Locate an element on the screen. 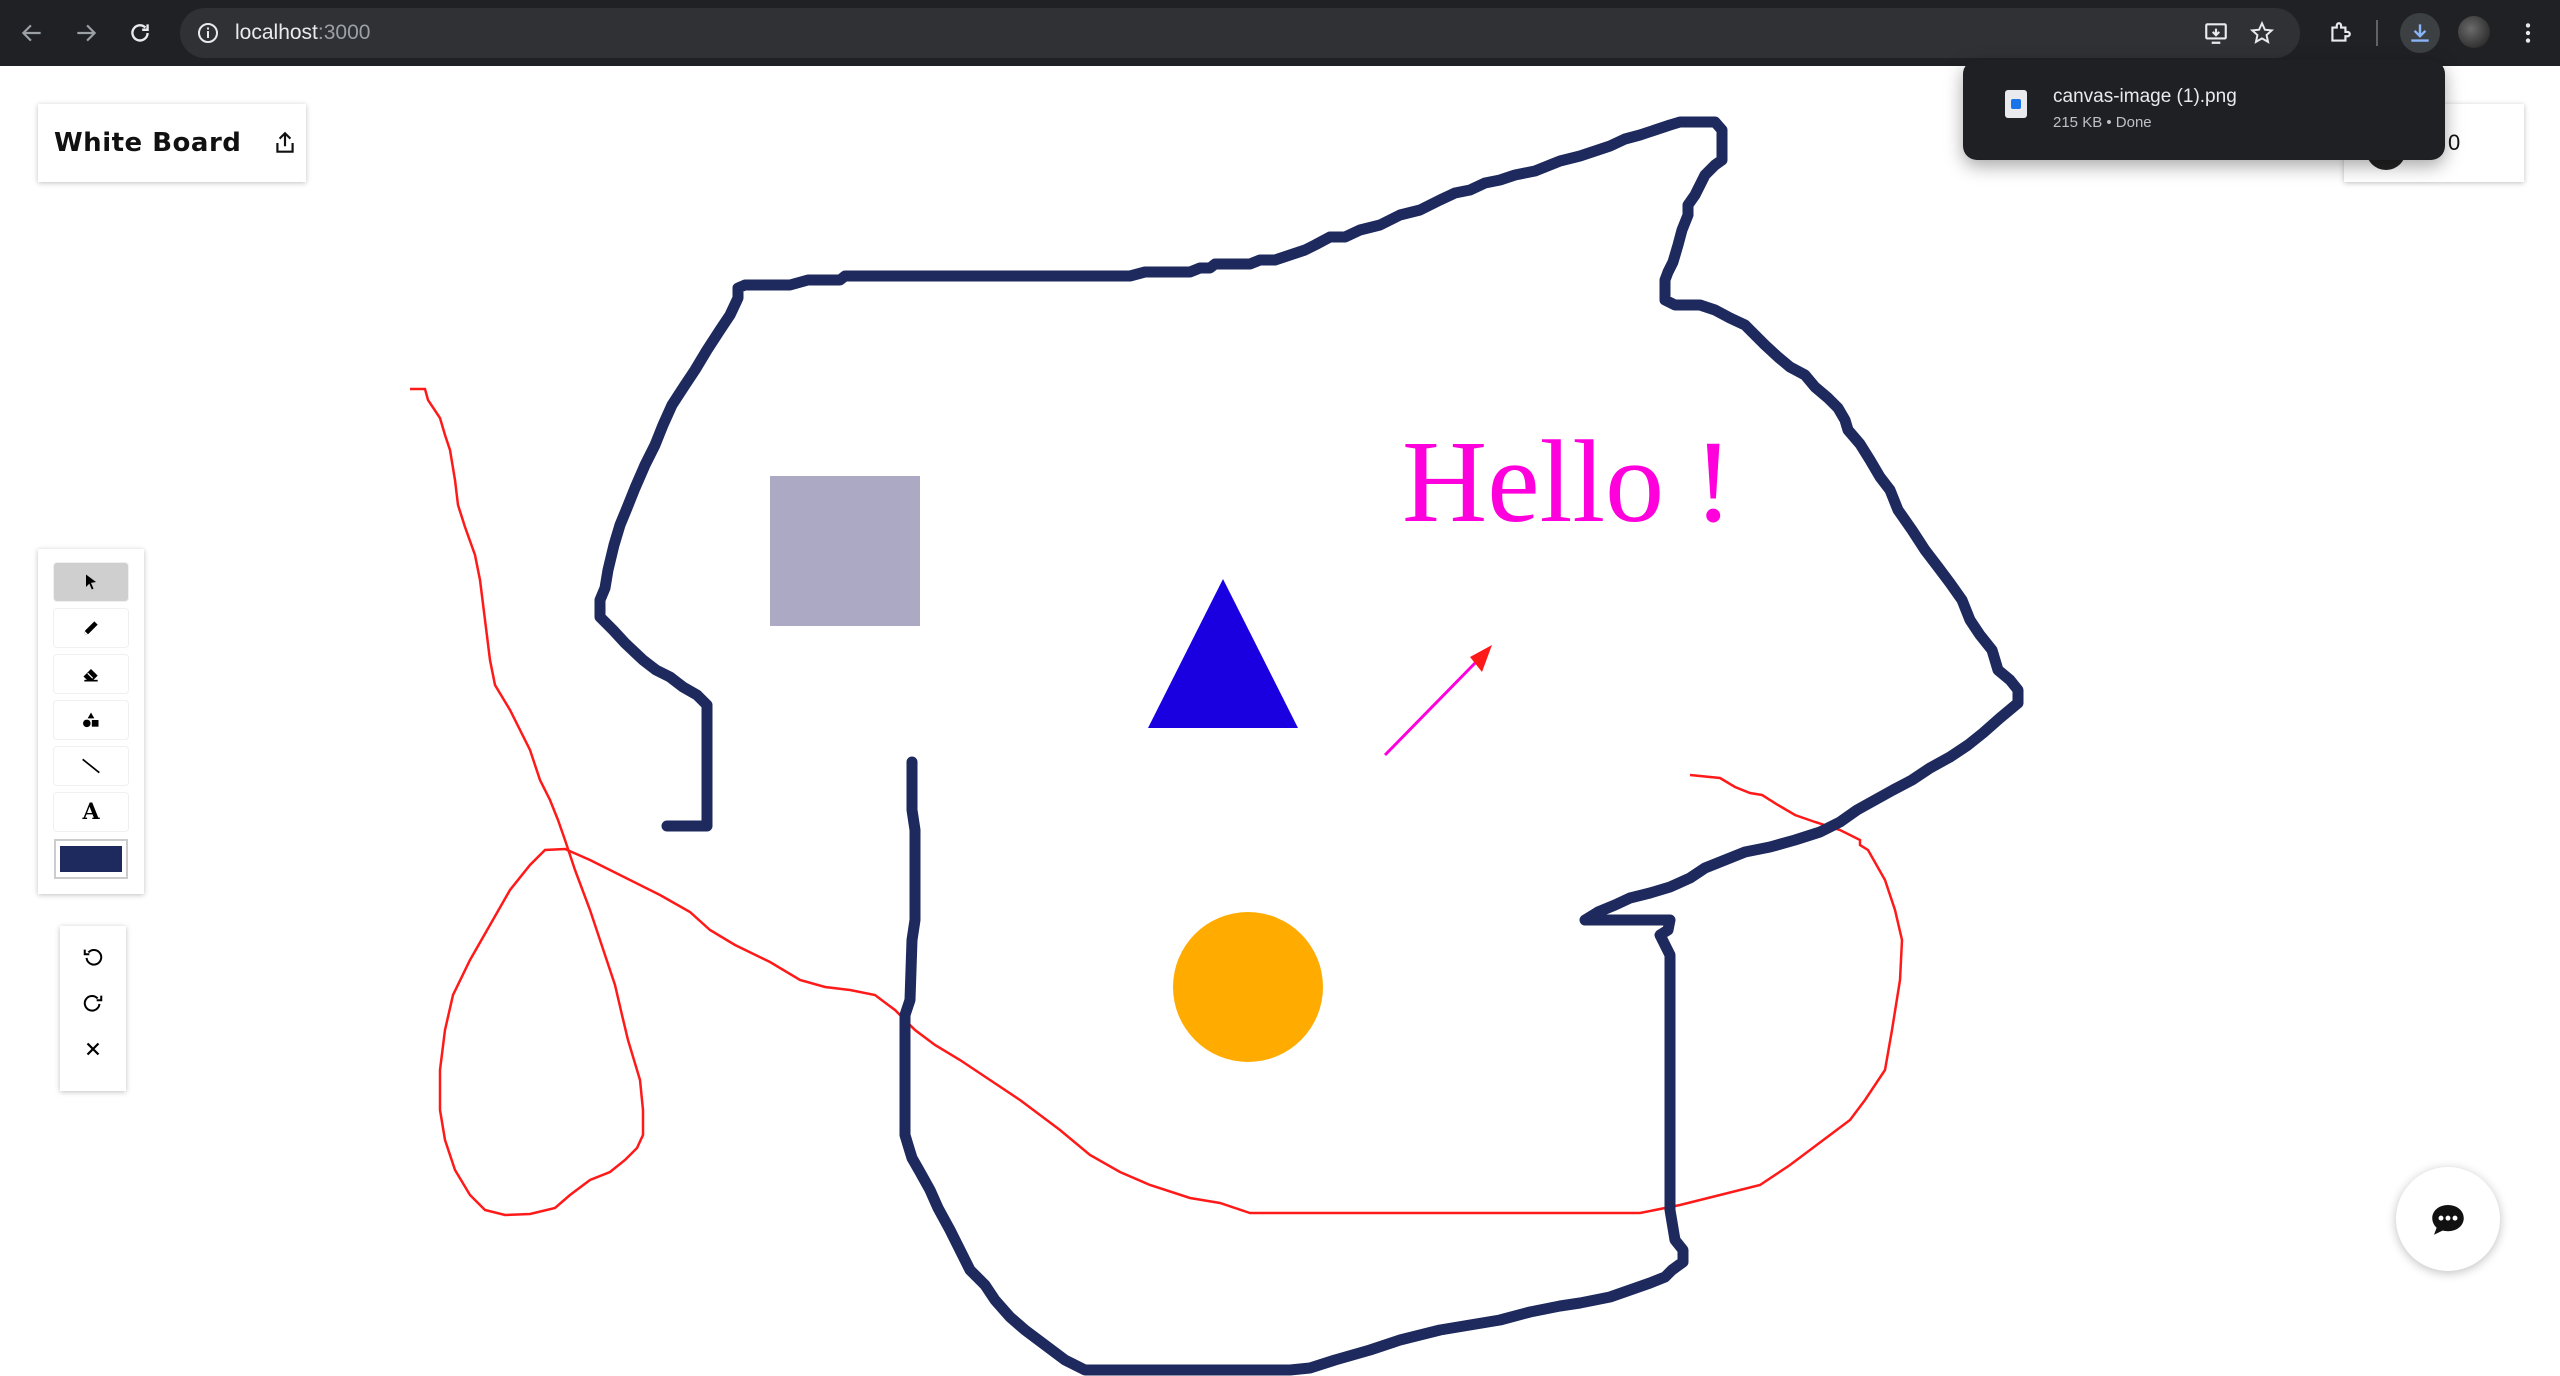 This screenshot has height=1376, width=2560. redo-icon is located at coordinates (93, 1003).